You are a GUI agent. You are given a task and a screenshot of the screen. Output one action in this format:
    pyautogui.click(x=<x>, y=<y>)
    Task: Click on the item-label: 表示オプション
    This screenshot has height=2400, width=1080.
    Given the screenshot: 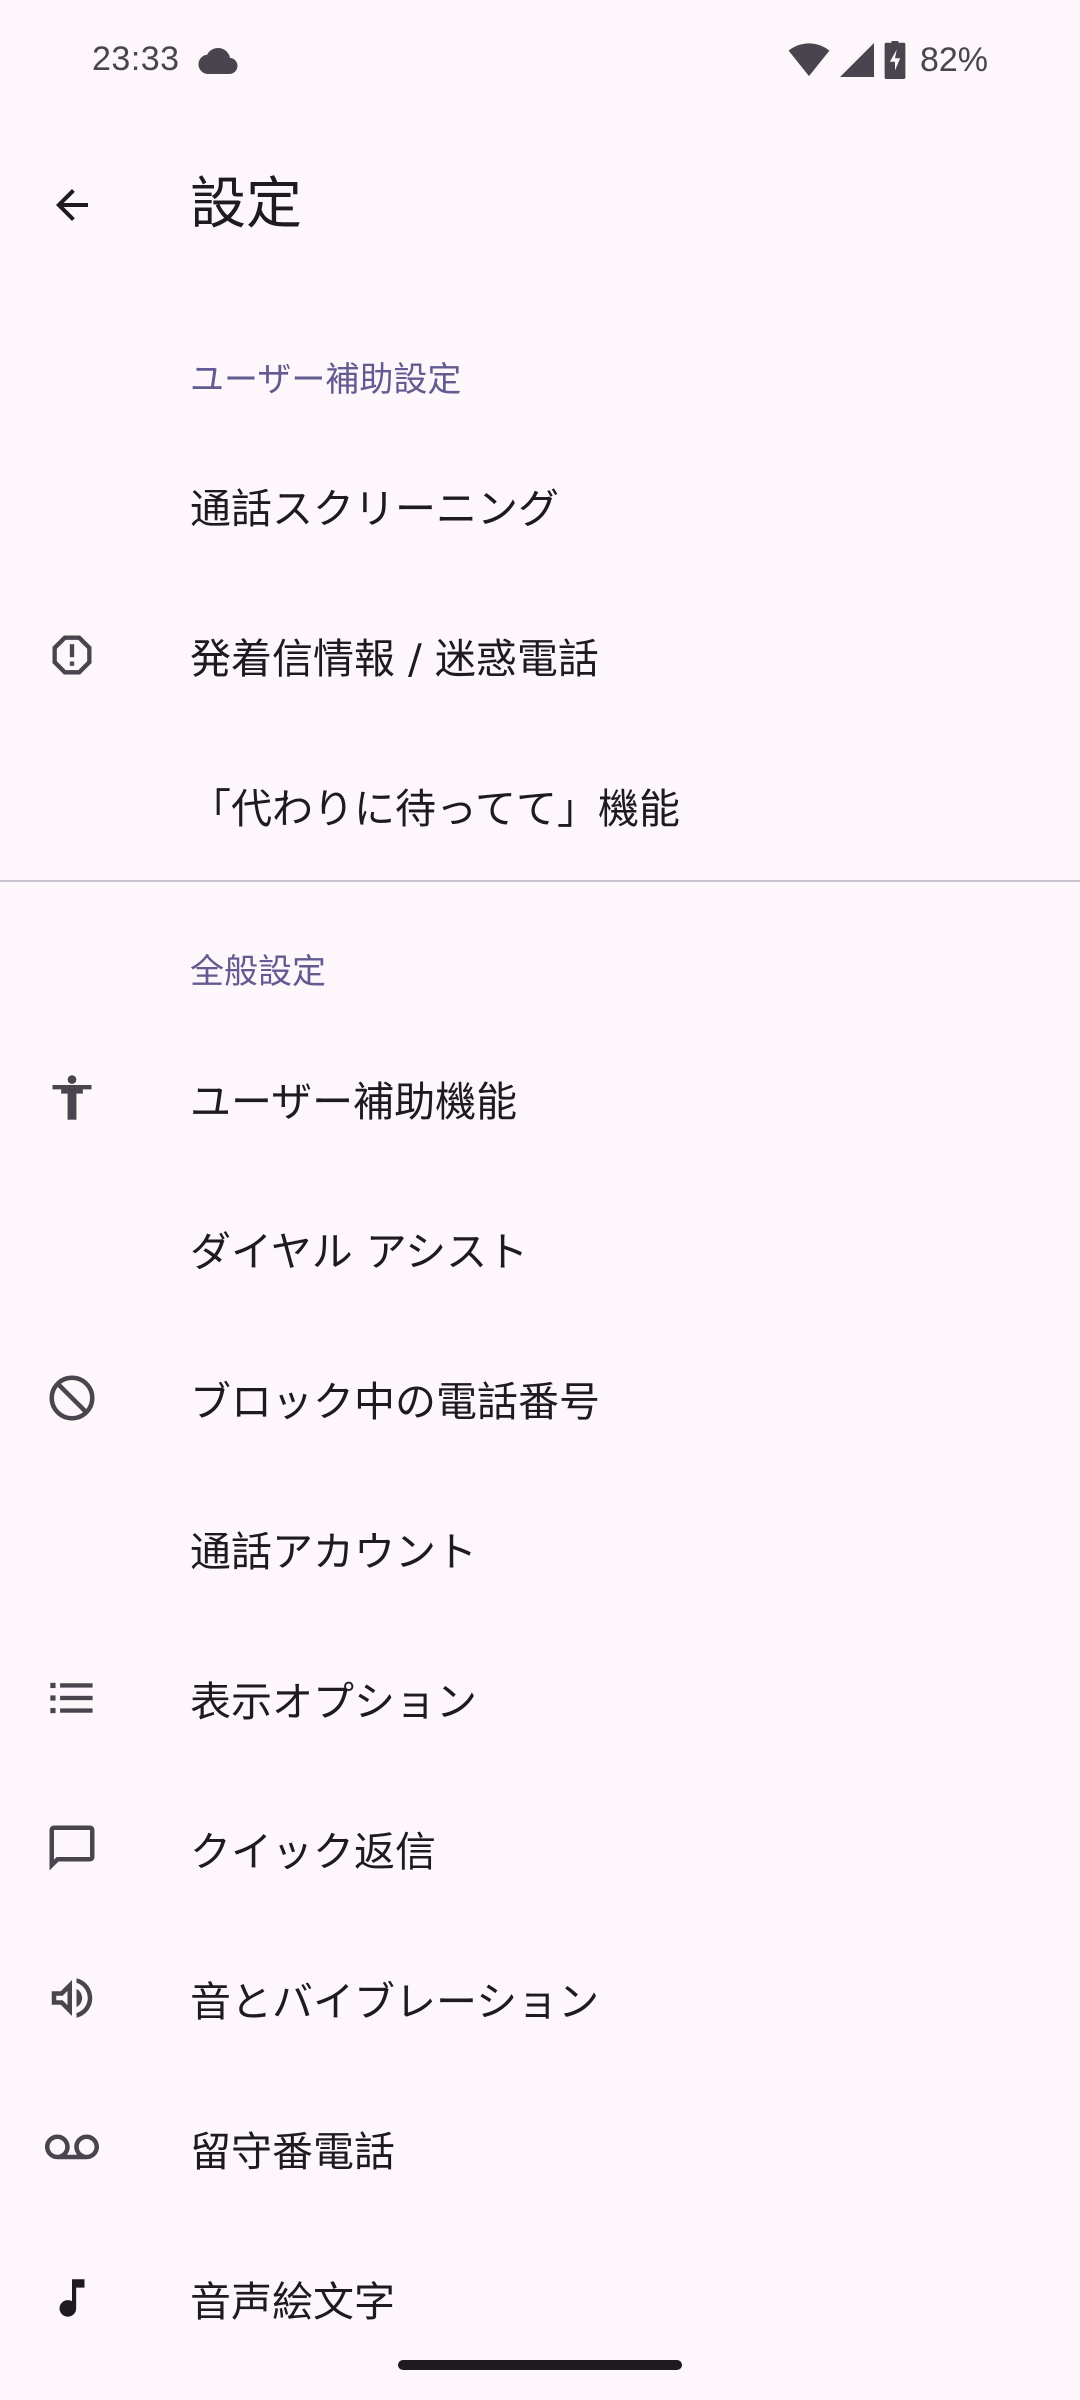 What is the action you would take?
    pyautogui.click(x=333, y=1702)
    